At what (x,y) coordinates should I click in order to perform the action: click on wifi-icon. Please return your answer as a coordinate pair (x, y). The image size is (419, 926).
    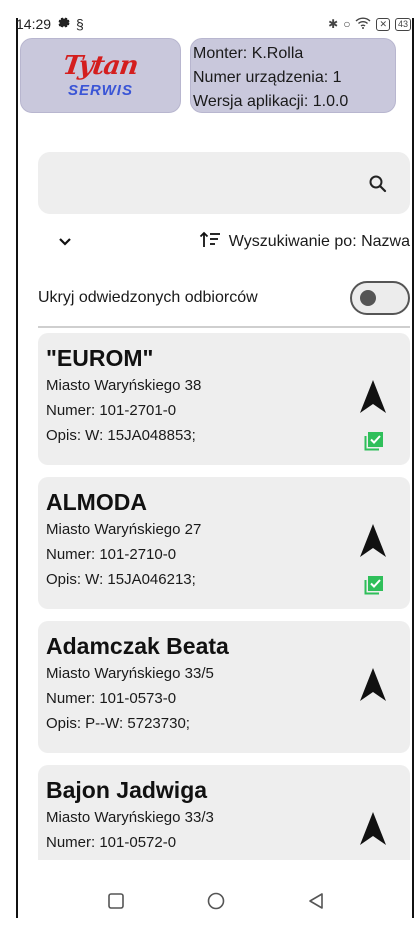
    Looking at the image, I should click on (363, 24).